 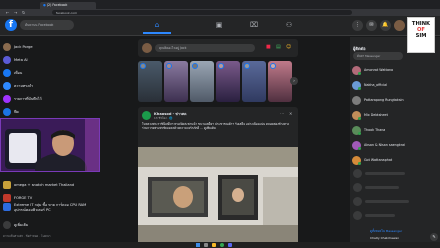 What do you see at coordinates (163, 118) in the screenshot?
I see `post-meta: 13 ชั่วโมง · 🌐` at bounding box center [163, 118].